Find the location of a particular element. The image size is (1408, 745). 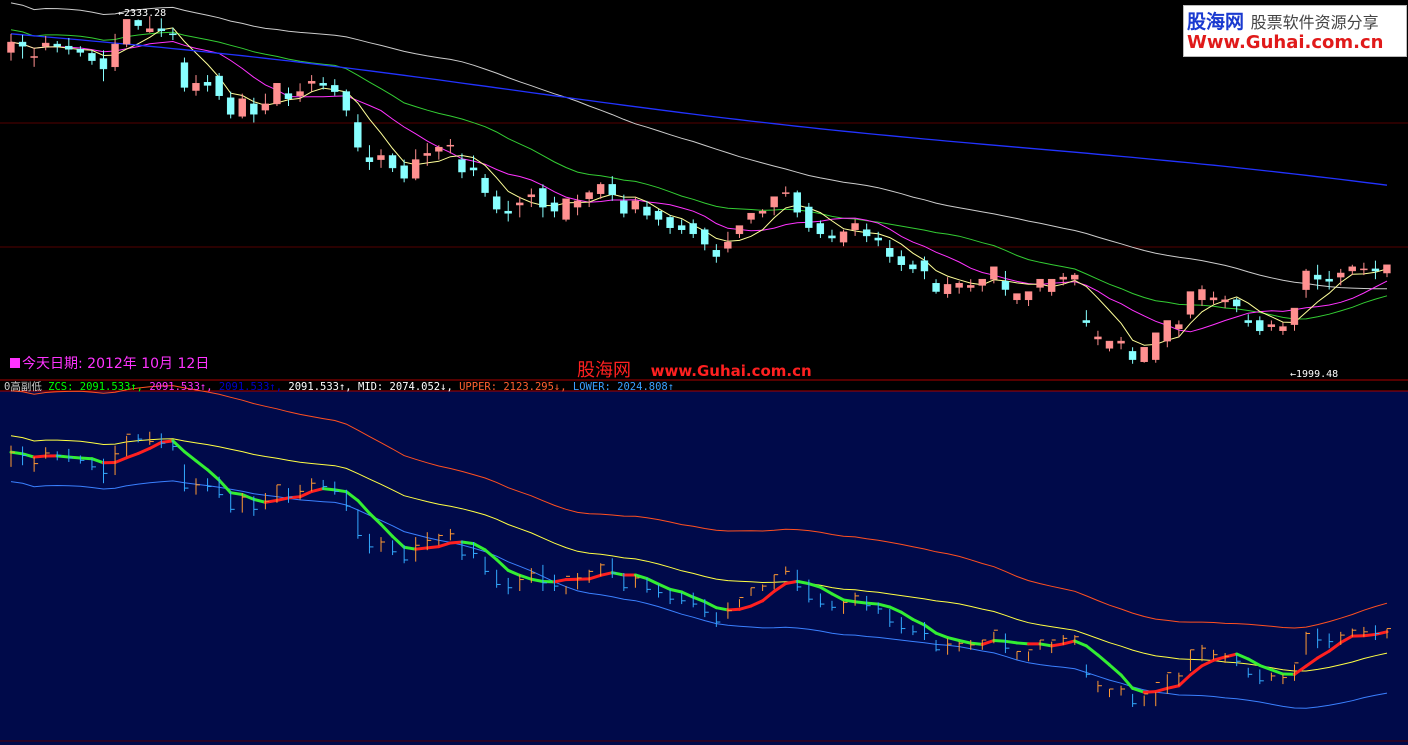

indicator-value-upper: UPPER: 2123.295↓, is located at coordinates (513, 387).